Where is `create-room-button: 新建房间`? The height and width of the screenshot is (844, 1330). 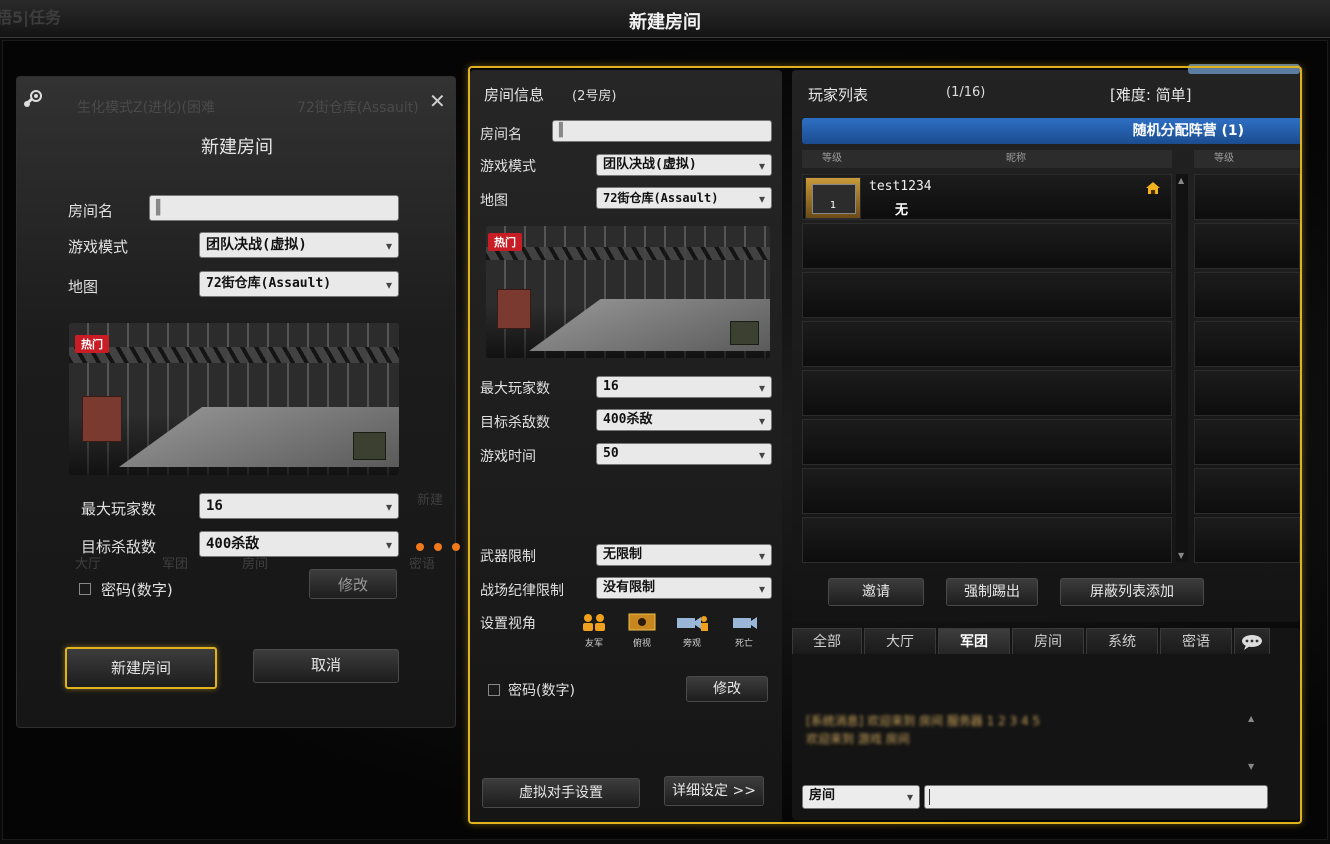
create-room-button: 新建房间 is located at coordinates (141, 668).